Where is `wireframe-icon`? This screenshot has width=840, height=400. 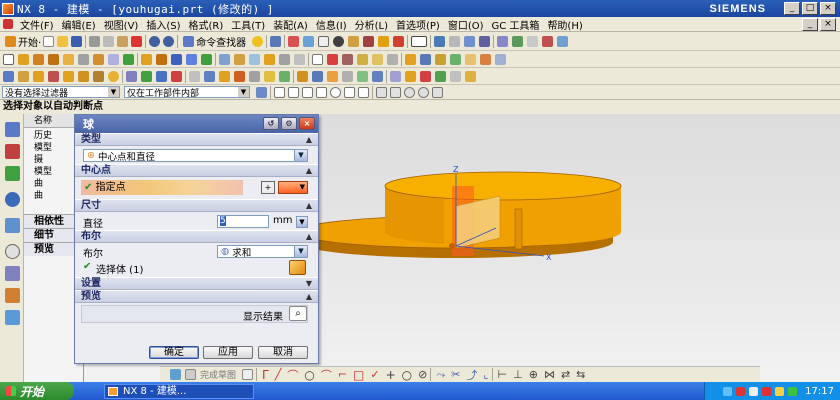 wireframe-icon is located at coordinates (369, 41).